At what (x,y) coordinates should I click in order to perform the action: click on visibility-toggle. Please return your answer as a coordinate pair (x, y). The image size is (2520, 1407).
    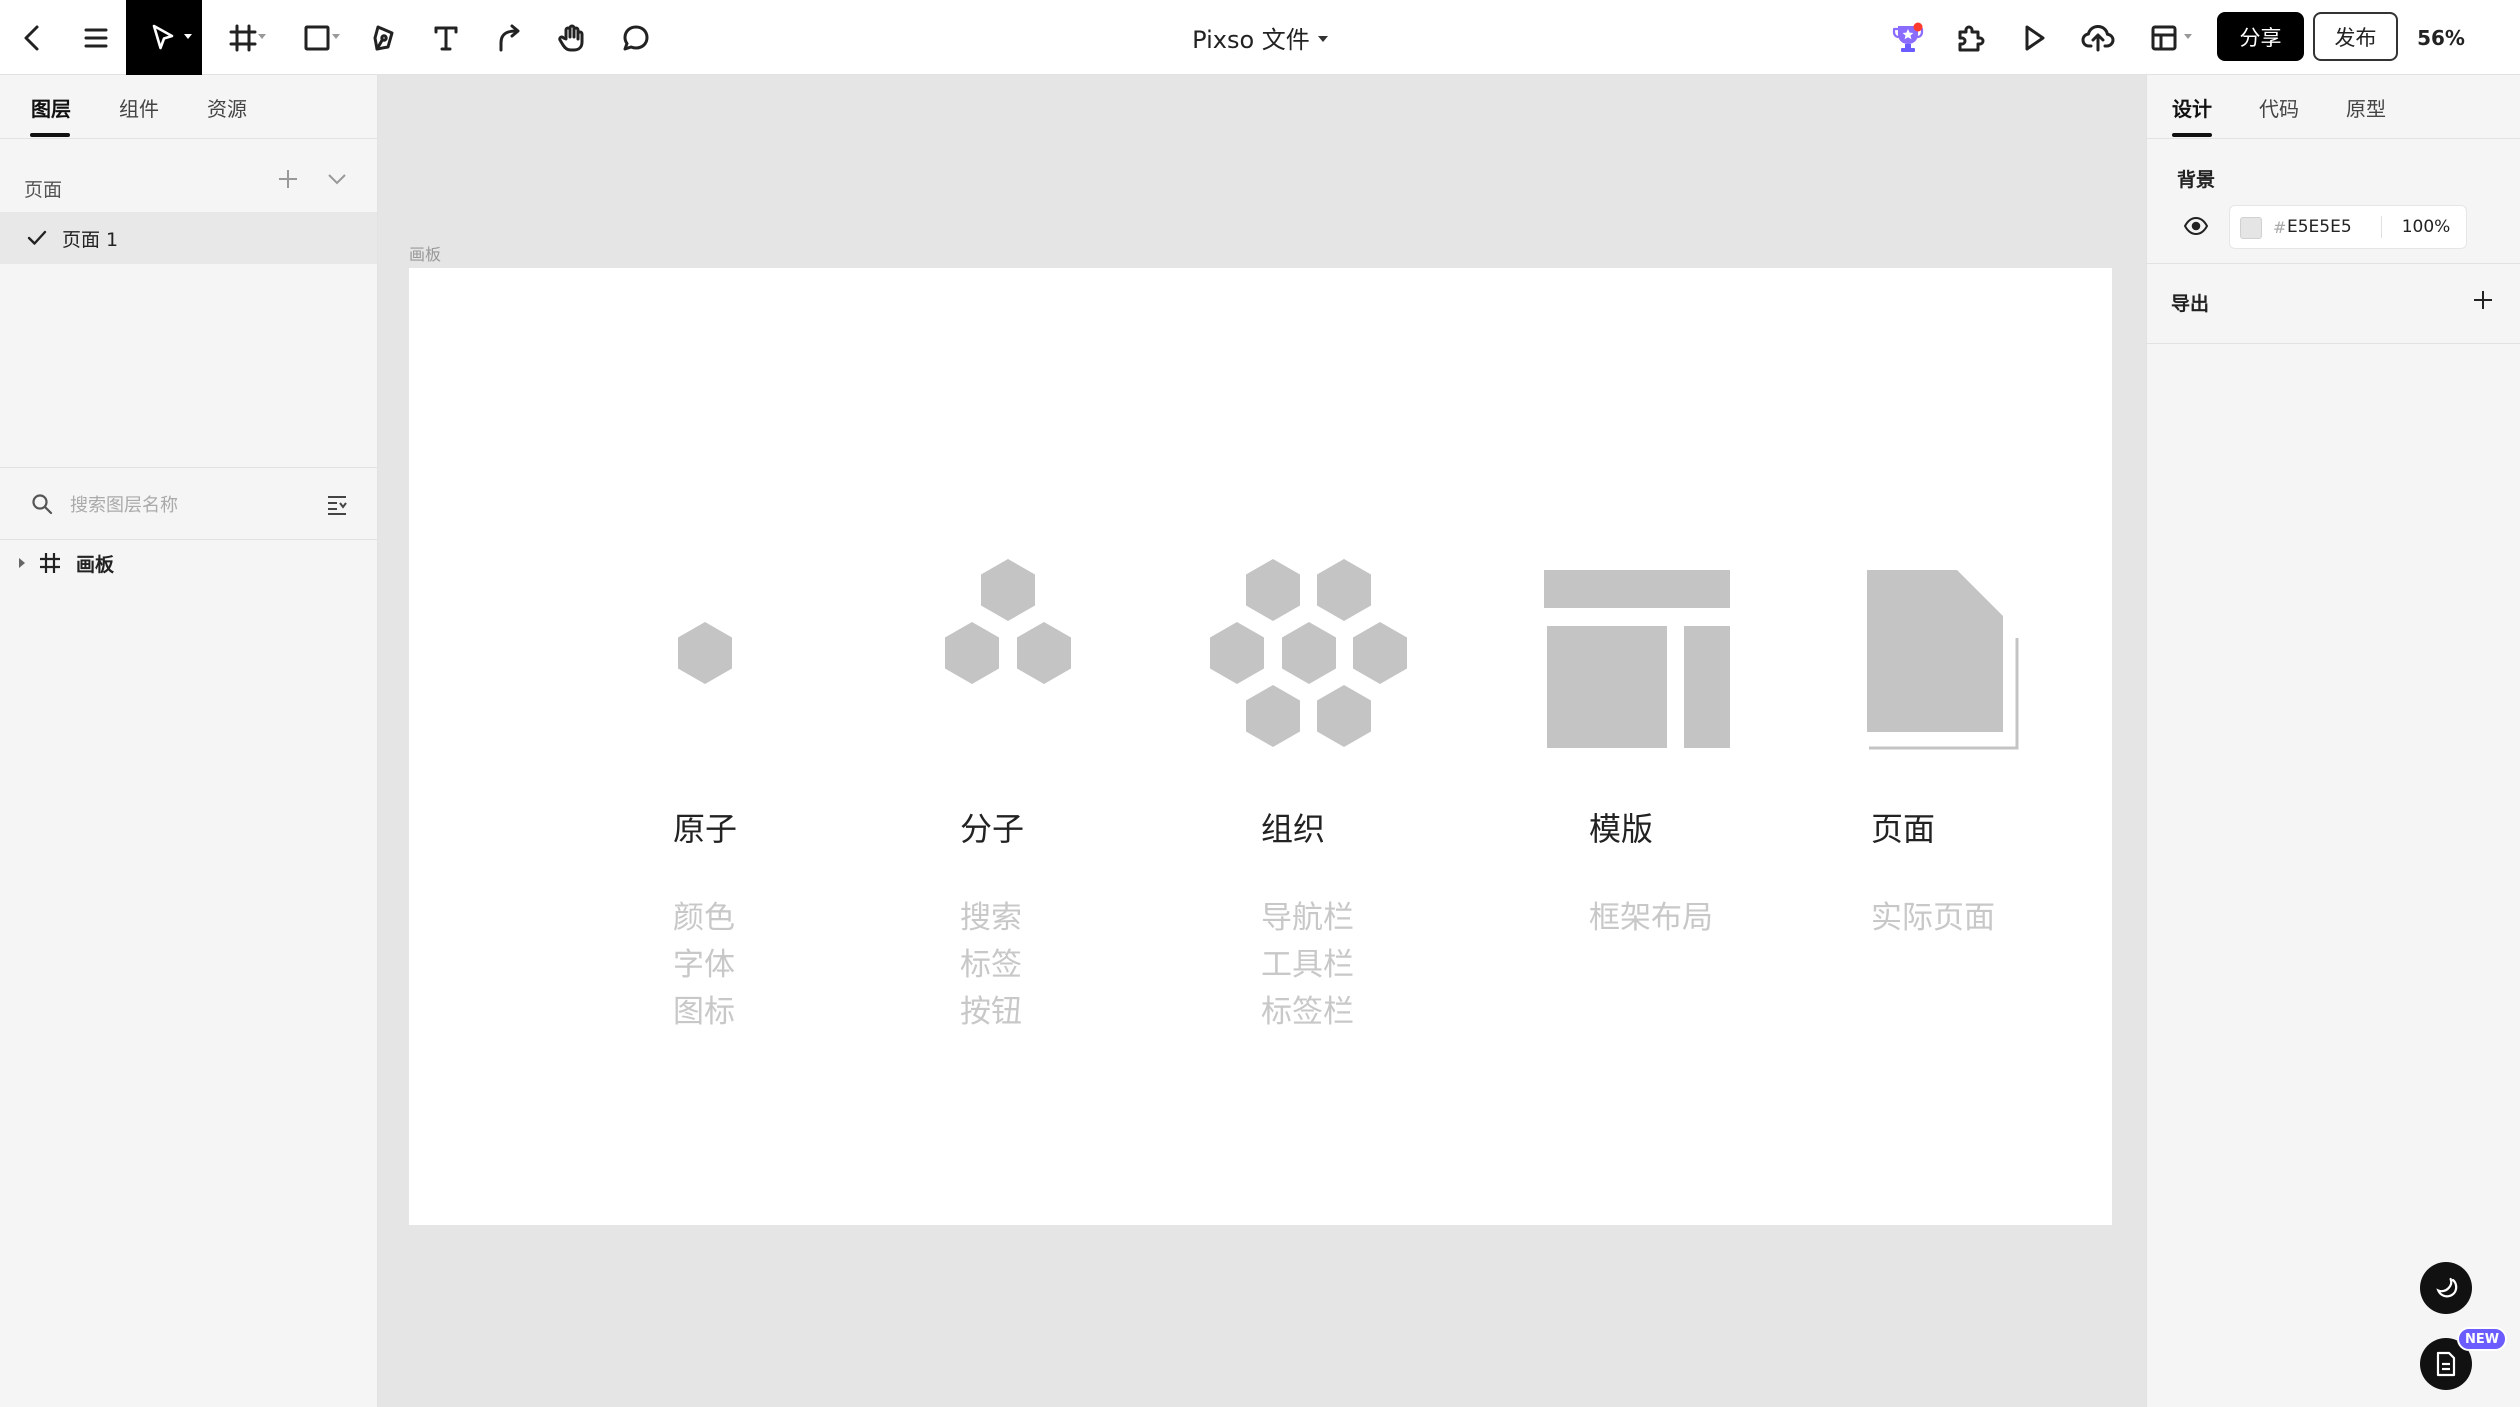
    Looking at the image, I should click on (2196, 226).